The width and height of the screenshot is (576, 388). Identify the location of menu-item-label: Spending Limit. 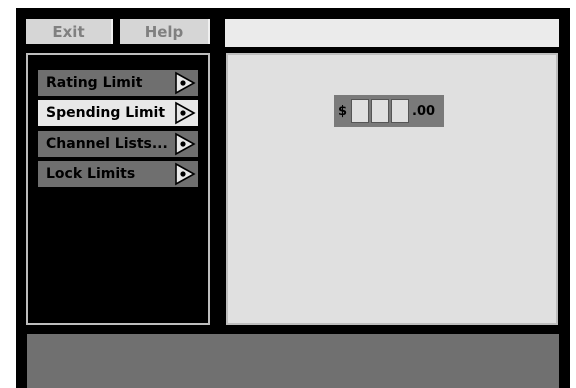
(106, 113).